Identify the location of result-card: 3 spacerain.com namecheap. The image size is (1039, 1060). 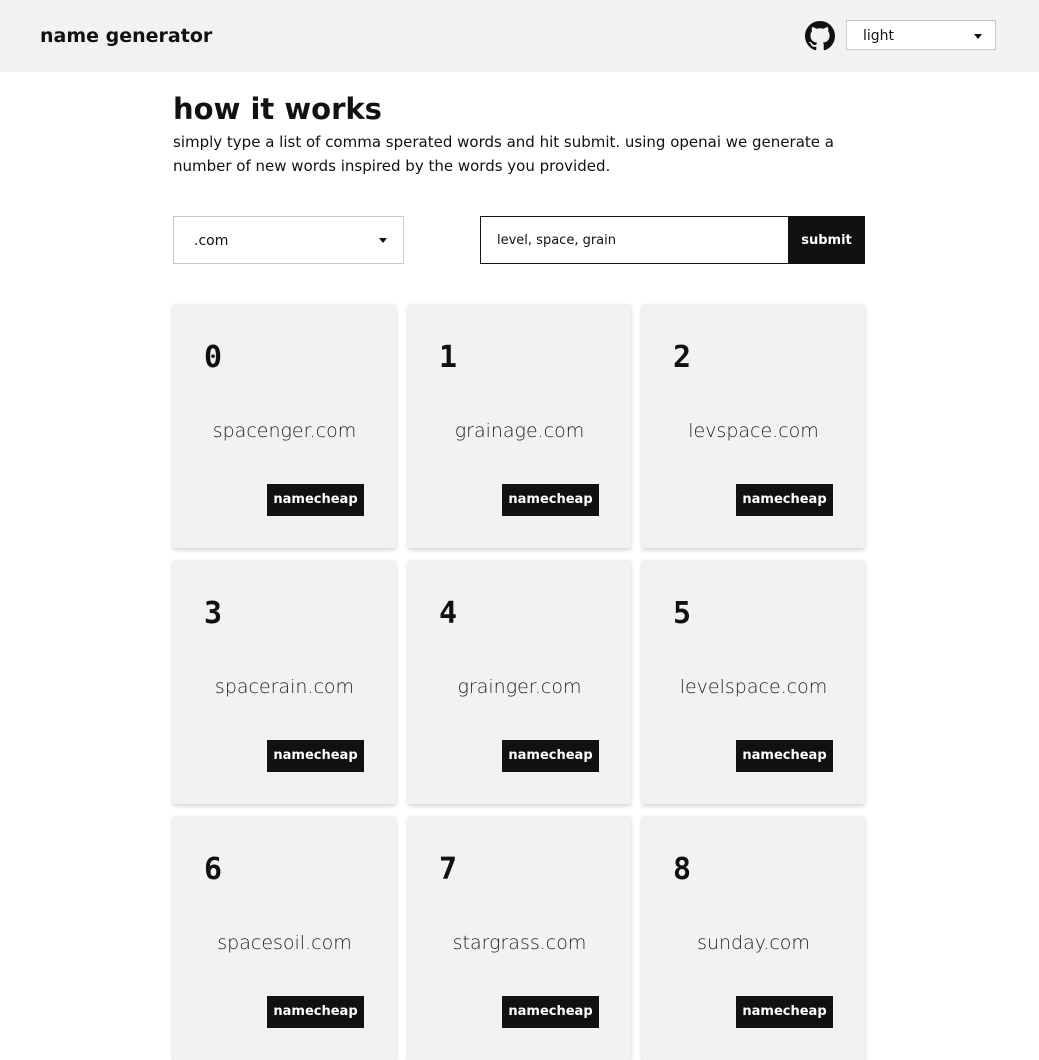
(284, 682).